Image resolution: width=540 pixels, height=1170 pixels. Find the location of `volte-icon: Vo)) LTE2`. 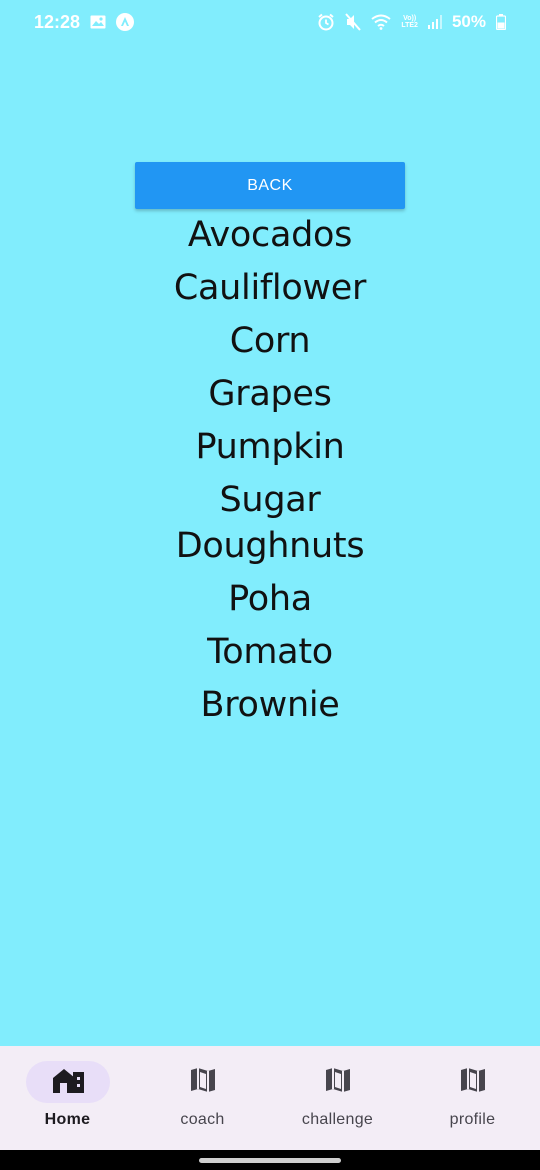

volte-icon: Vo)) LTE2 is located at coordinates (409, 22).